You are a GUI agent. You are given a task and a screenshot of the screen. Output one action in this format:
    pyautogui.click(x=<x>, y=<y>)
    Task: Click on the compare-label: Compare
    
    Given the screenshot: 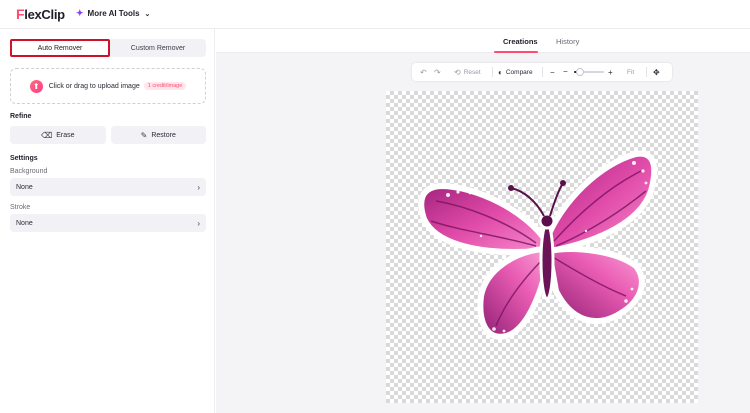 What is the action you would take?
    pyautogui.click(x=519, y=72)
    